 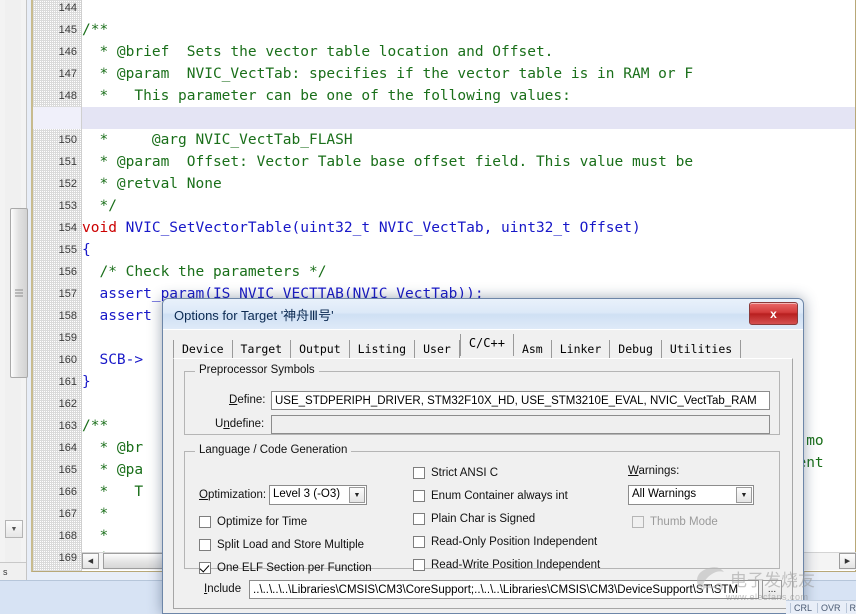 I want to click on scroll-left-arrow-icon: ◀, so click(x=90, y=561).